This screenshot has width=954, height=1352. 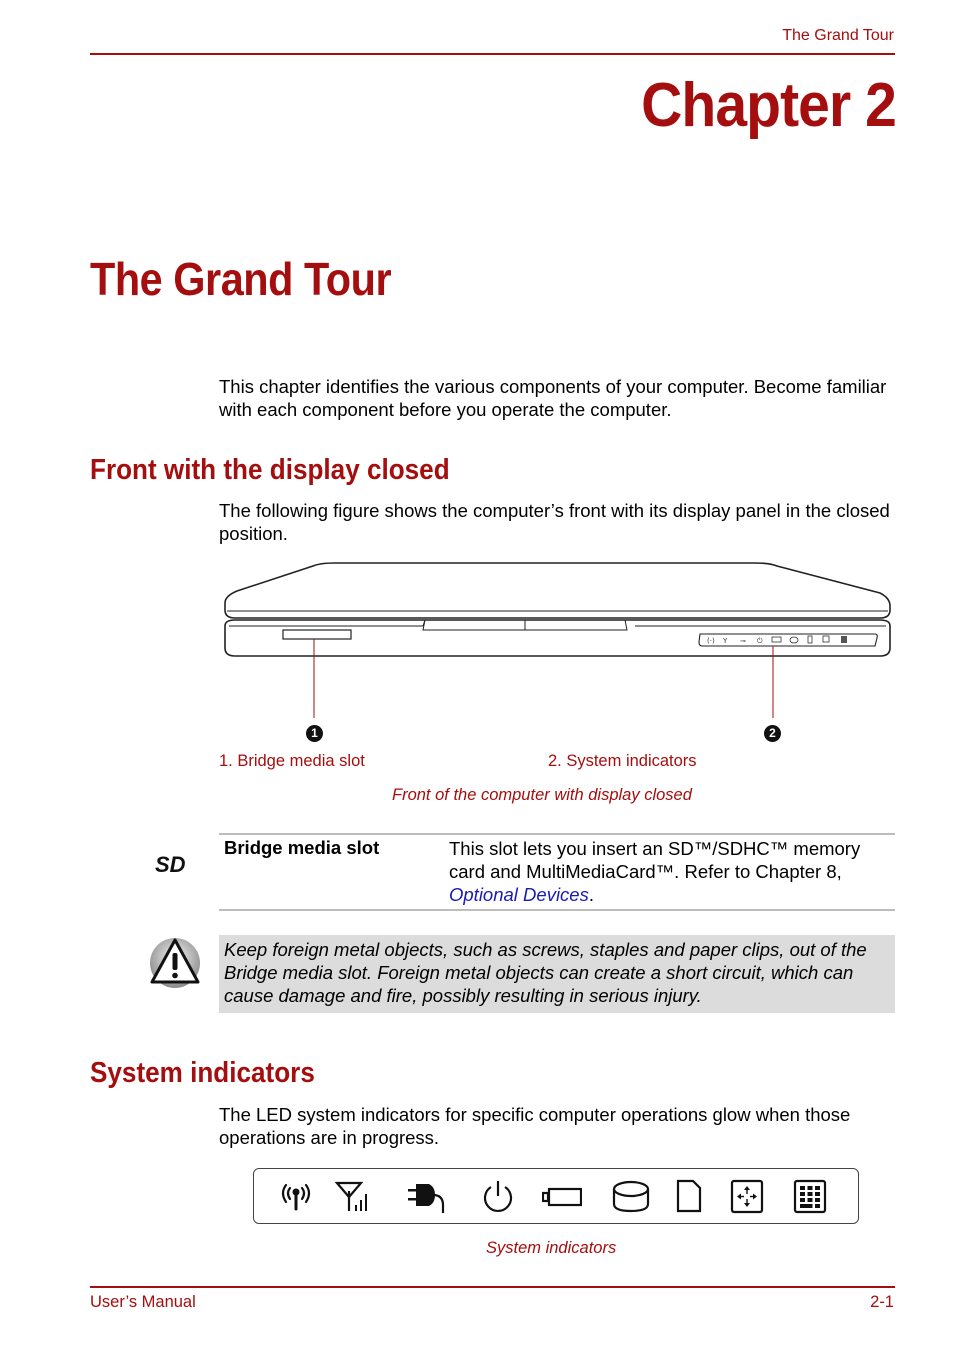 What do you see at coordinates (426, 1198) in the screenshot?
I see `dc-in-icon` at bounding box center [426, 1198].